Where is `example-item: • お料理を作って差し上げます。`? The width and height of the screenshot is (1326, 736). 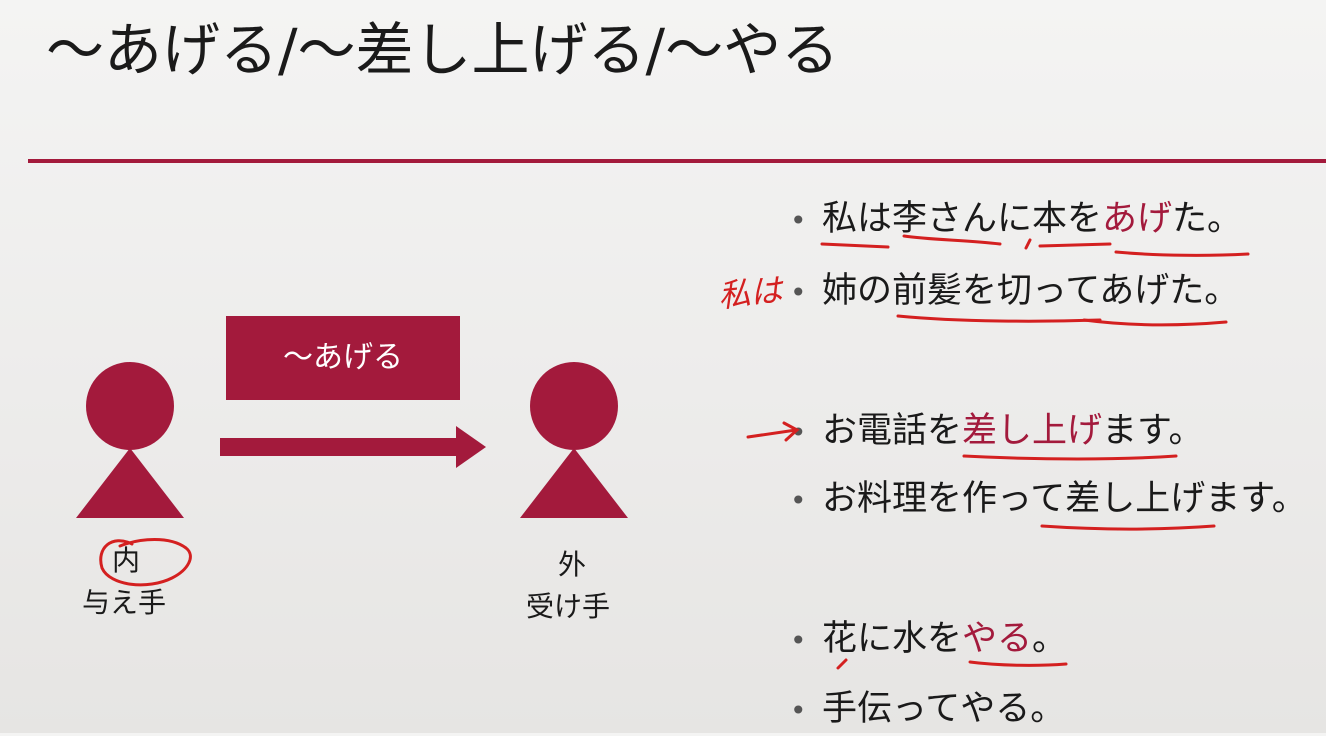
example-item: • お料理を作って差し上げます。 is located at coordinates (1048, 500).